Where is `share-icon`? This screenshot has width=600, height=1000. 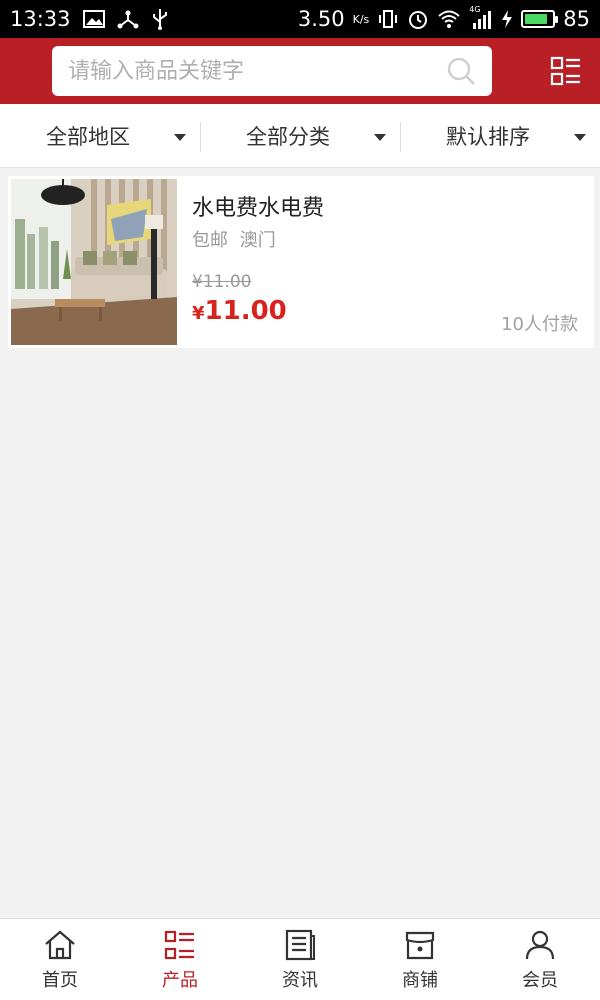 share-icon is located at coordinates (128, 19).